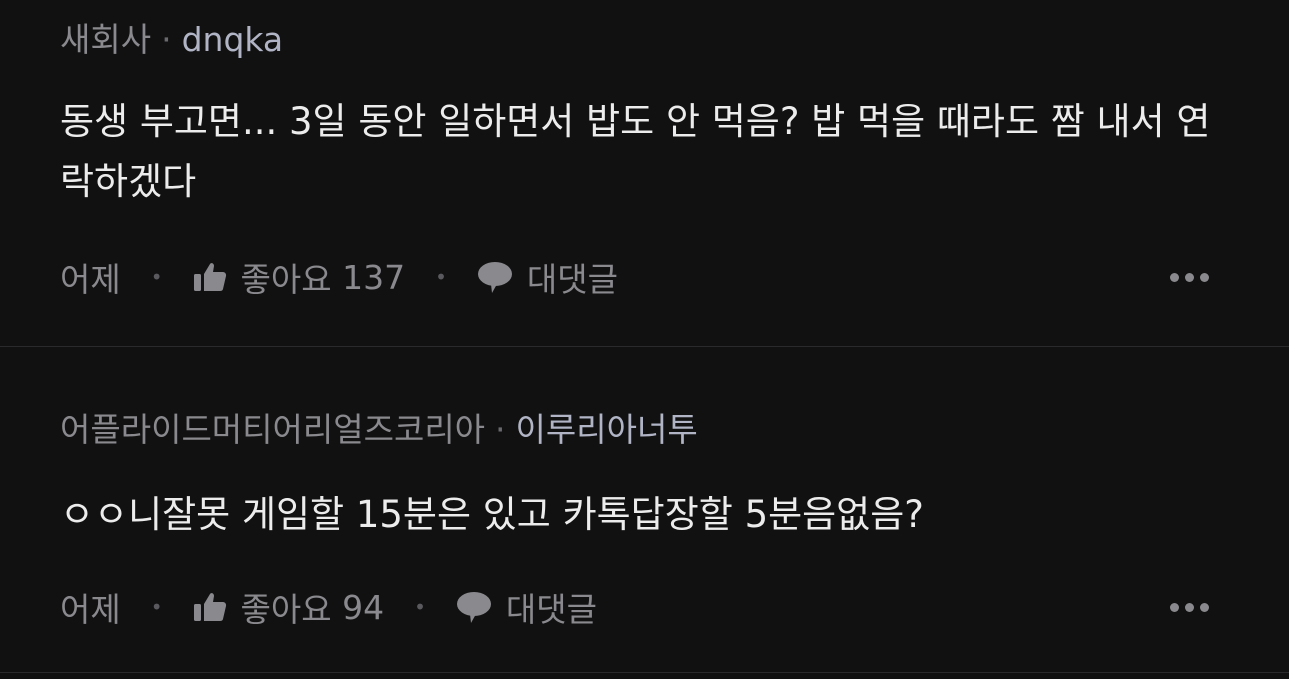 The image size is (1289, 679). I want to click on comment-actions: 어제 • 좋아요 137 • 대댓글, so click(634, 277).